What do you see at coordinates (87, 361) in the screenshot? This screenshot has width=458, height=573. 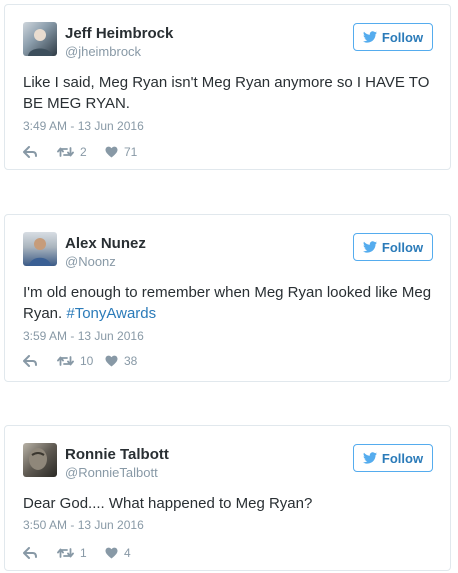 I see `retweet-count: 10` at bounding box center [87, 361].